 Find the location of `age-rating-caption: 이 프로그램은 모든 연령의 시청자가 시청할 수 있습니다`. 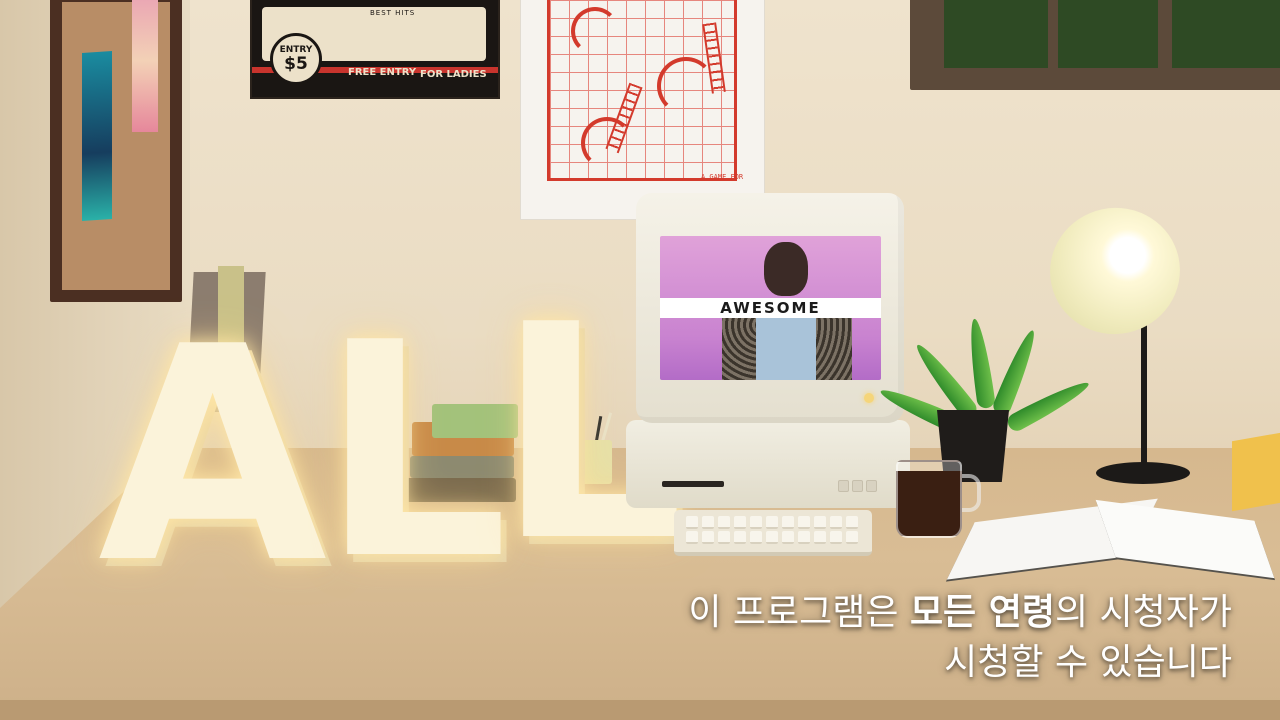

age-rating-caption: 이 프로그램은 모든 연령의 시청자가 시청할 수 있습니다 is located at coordinates (960, 638).